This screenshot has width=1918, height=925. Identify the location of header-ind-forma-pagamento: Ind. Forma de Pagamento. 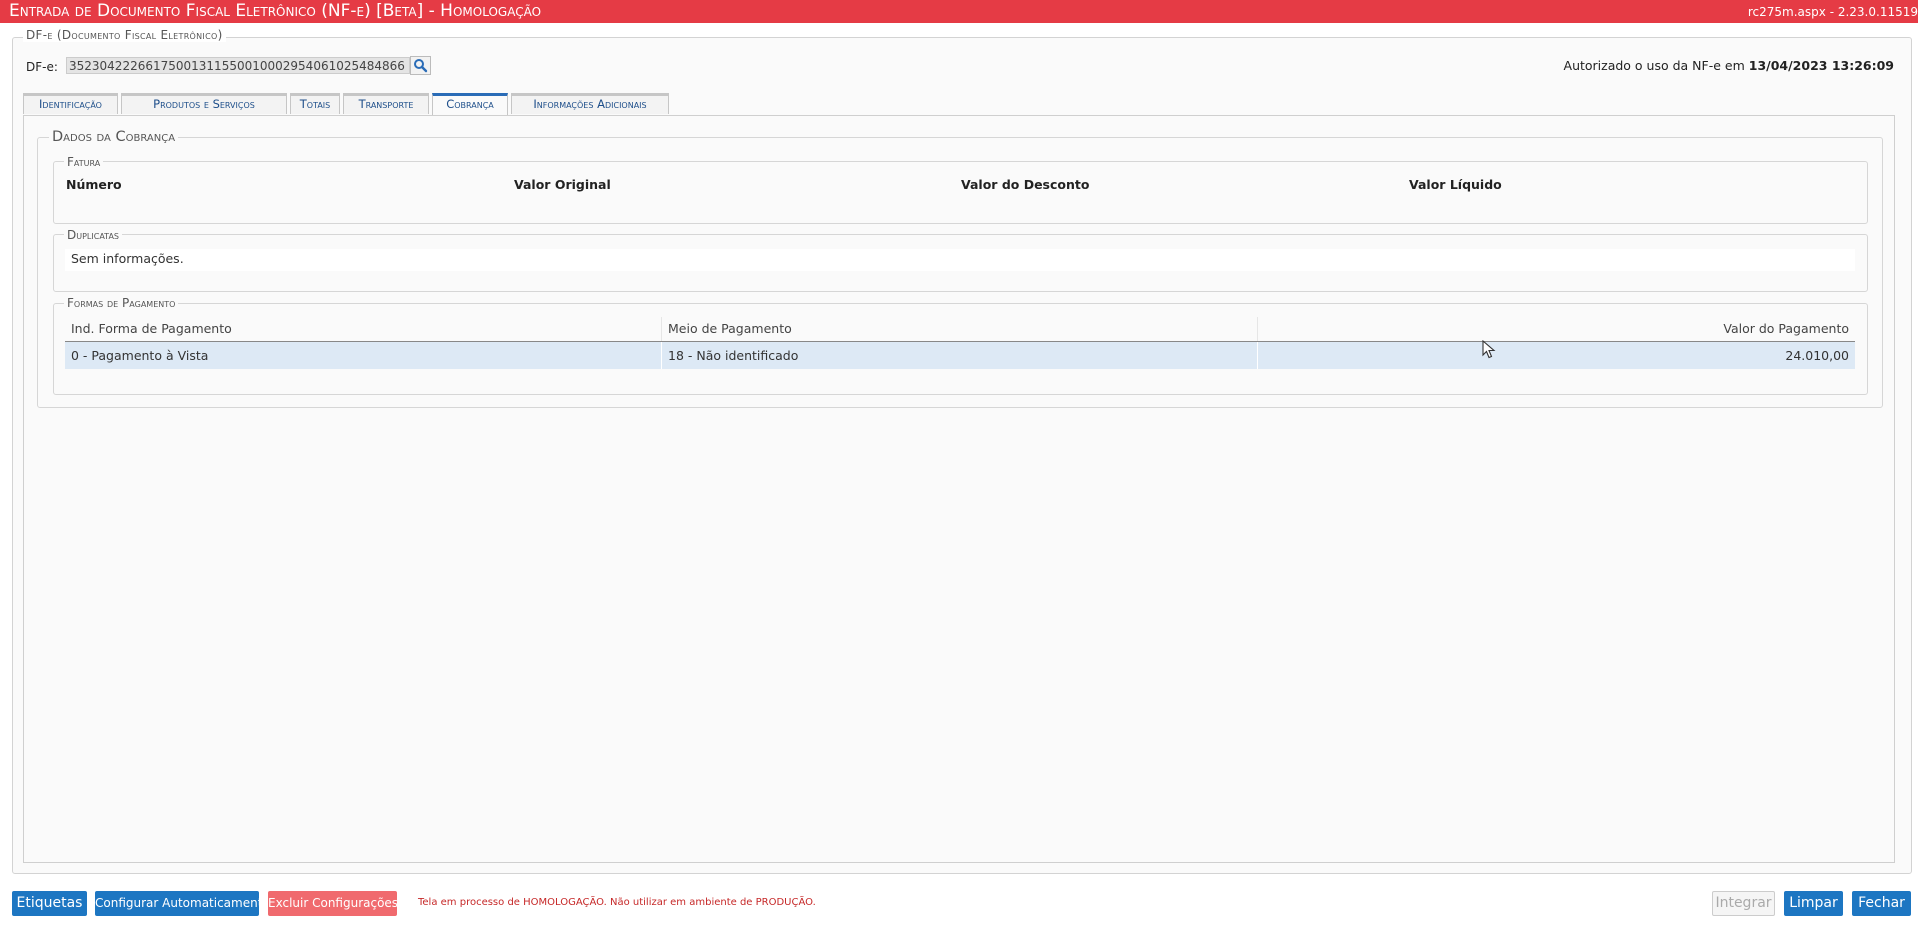
(363, 329).